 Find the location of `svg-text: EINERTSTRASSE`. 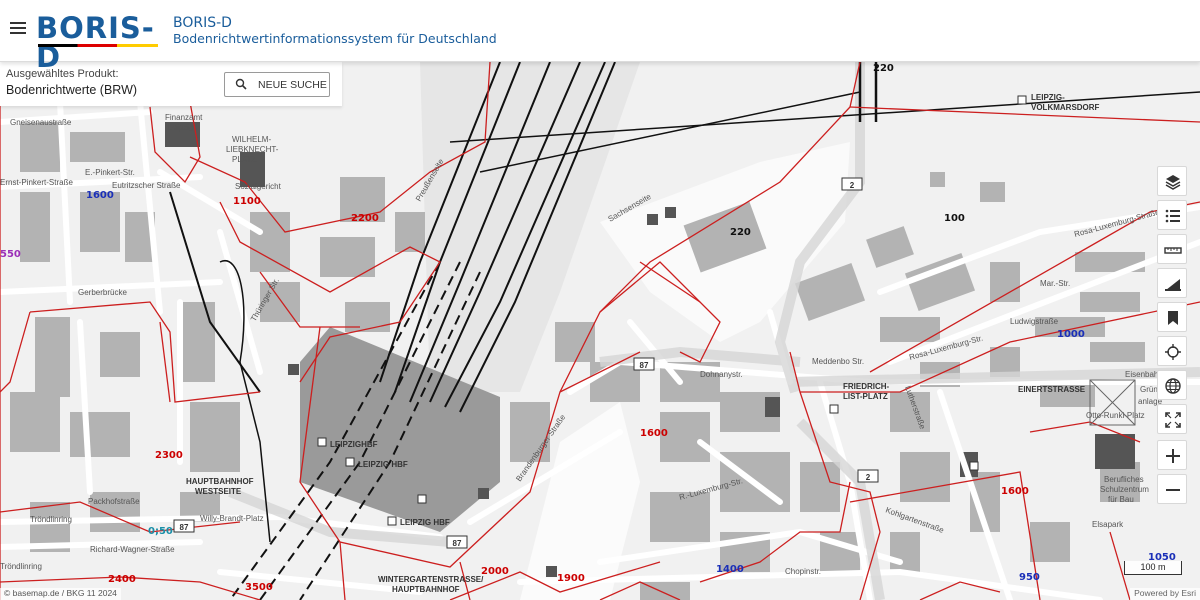

svg-text: EINERTSTRASSE is located at coordinates (1052, 389).